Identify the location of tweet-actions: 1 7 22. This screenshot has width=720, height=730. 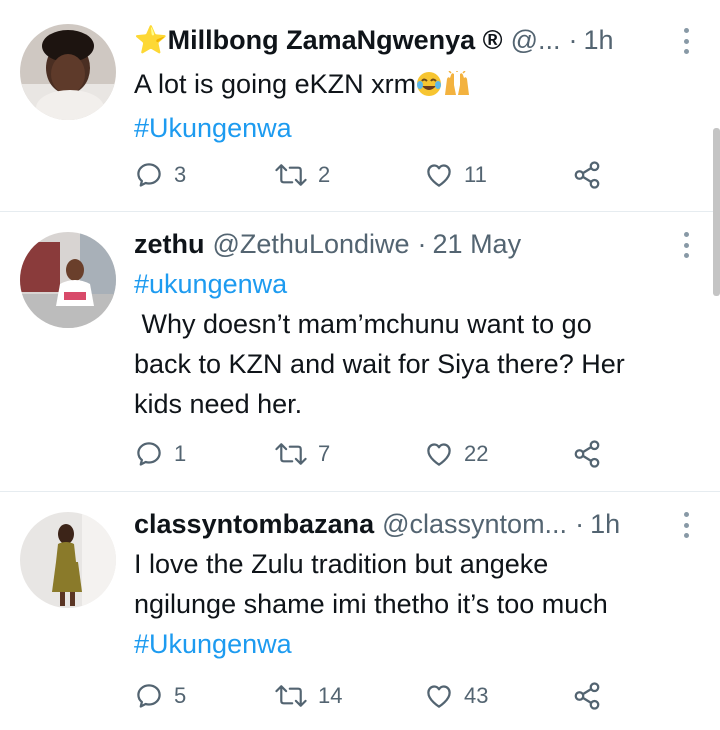
(374, 454).